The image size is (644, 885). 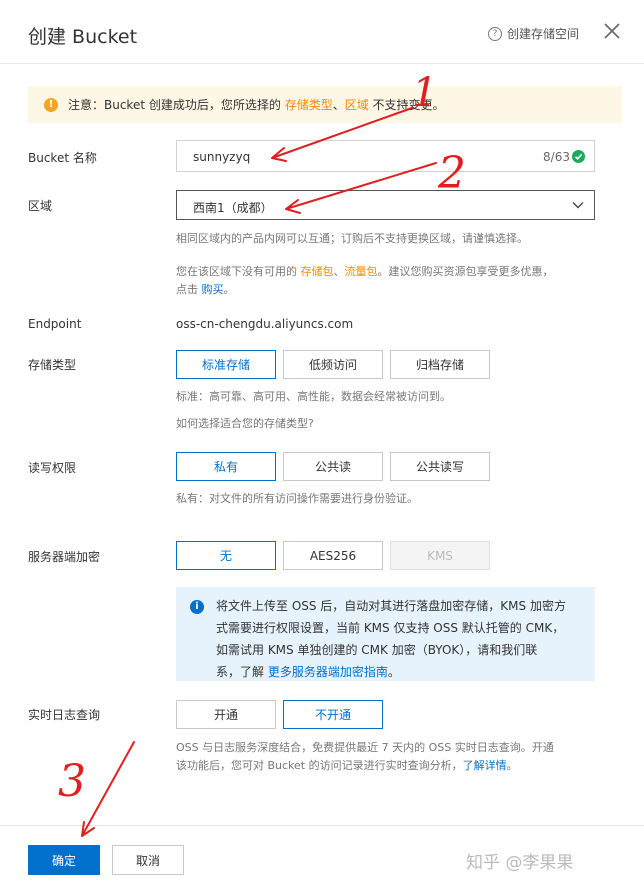 What do you see at coordinates (391, 606) in the screenshot?
I see `info-line-1: 将文件上传至 OSS 后，自动对其进行落盘加密存储，KMS 加密方` at bounding box center [391, 606].